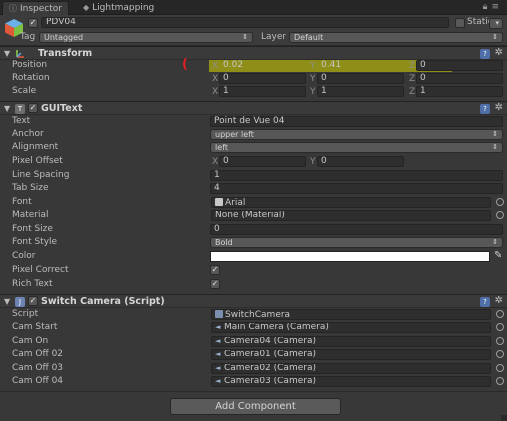 Image resolution: width=507 pixels, height=421 pixels. Describe the element at coordinates (351, 327) in the screenshot. I see `cam-start-field: ◄ Main Camera (Camera)` at that location.